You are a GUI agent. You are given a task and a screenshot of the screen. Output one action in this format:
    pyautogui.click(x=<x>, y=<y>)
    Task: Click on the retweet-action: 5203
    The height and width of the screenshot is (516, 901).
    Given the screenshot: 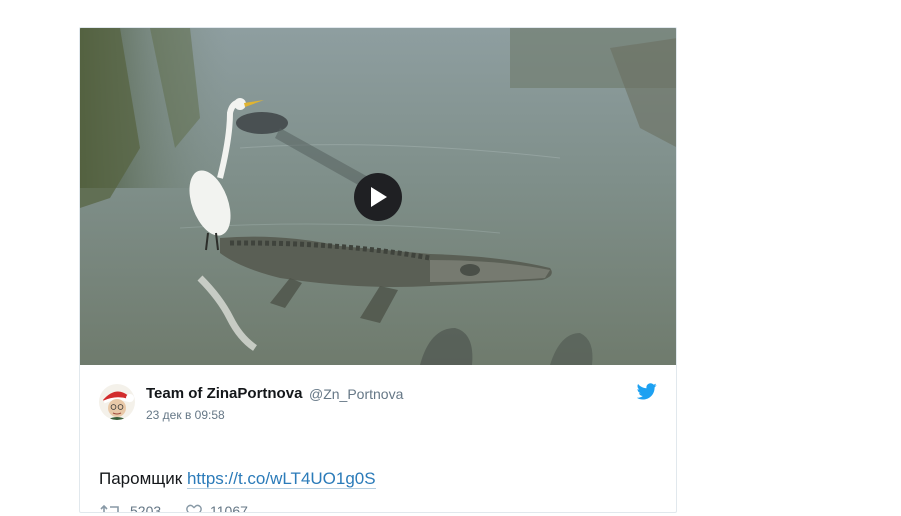 What is the action you would take?
    pyautogui.click(x=131, y=508)
    